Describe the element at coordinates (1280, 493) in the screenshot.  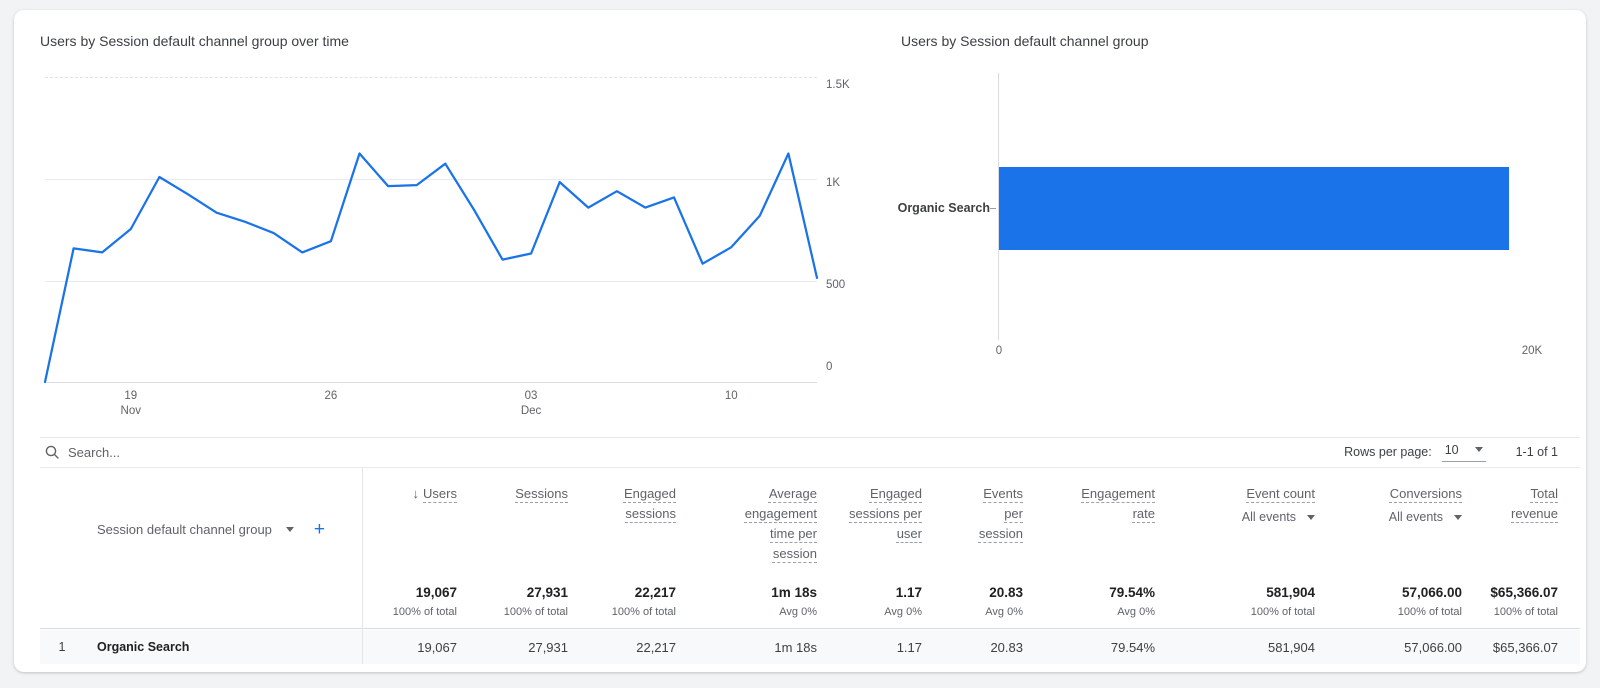
I see `column-header-label: Event count` at that location.